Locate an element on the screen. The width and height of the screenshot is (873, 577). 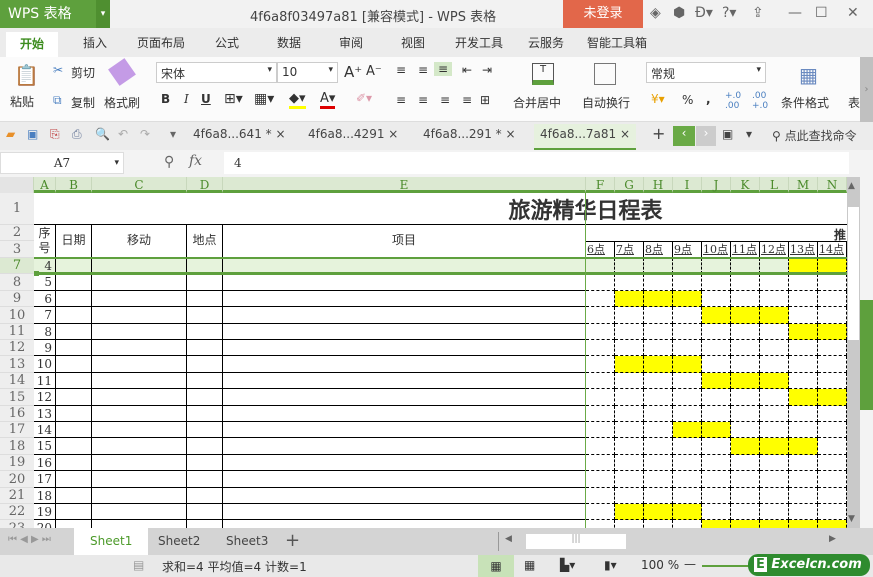
window-icon: ▣ is located at coordinates (727, 134).